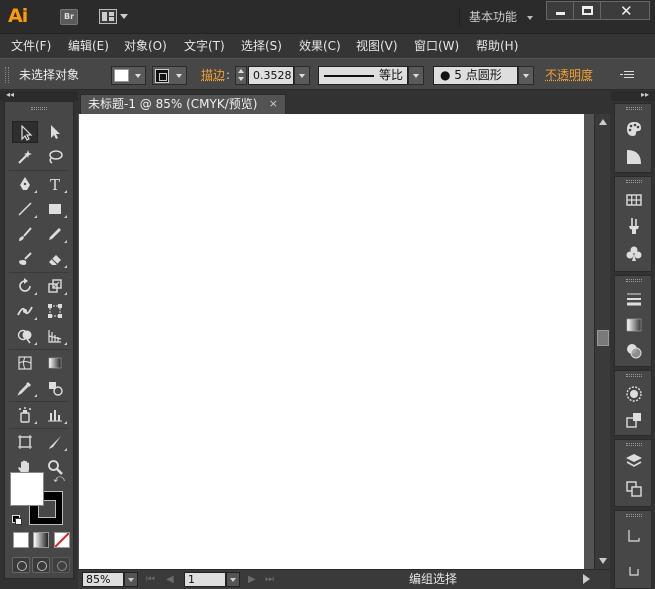 The height and width of the screenshot is (589, 655). I want to click on draw-behind-button, so click(41, 565).